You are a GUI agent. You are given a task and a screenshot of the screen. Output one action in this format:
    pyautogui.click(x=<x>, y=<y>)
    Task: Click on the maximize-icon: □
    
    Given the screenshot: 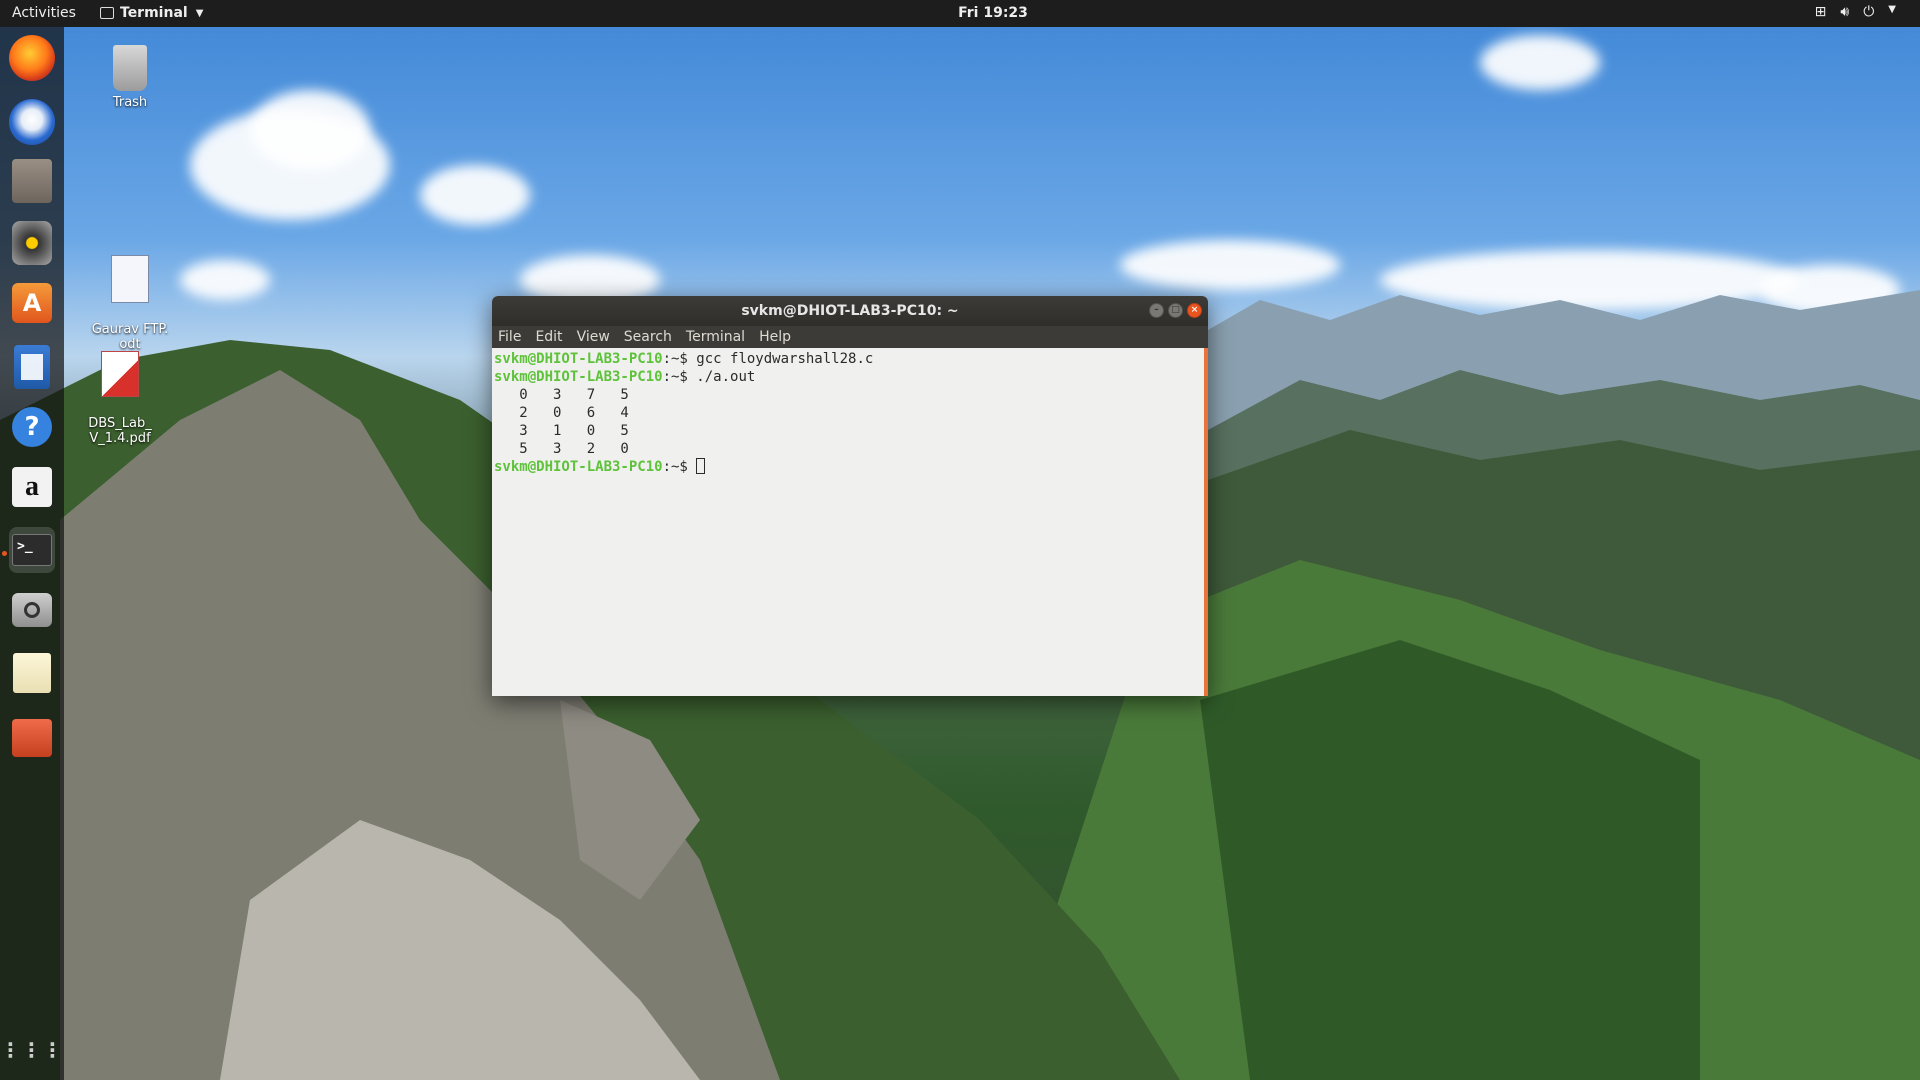 What is the action you would take?
    pyautogui.click(x=1175, y=310)
    